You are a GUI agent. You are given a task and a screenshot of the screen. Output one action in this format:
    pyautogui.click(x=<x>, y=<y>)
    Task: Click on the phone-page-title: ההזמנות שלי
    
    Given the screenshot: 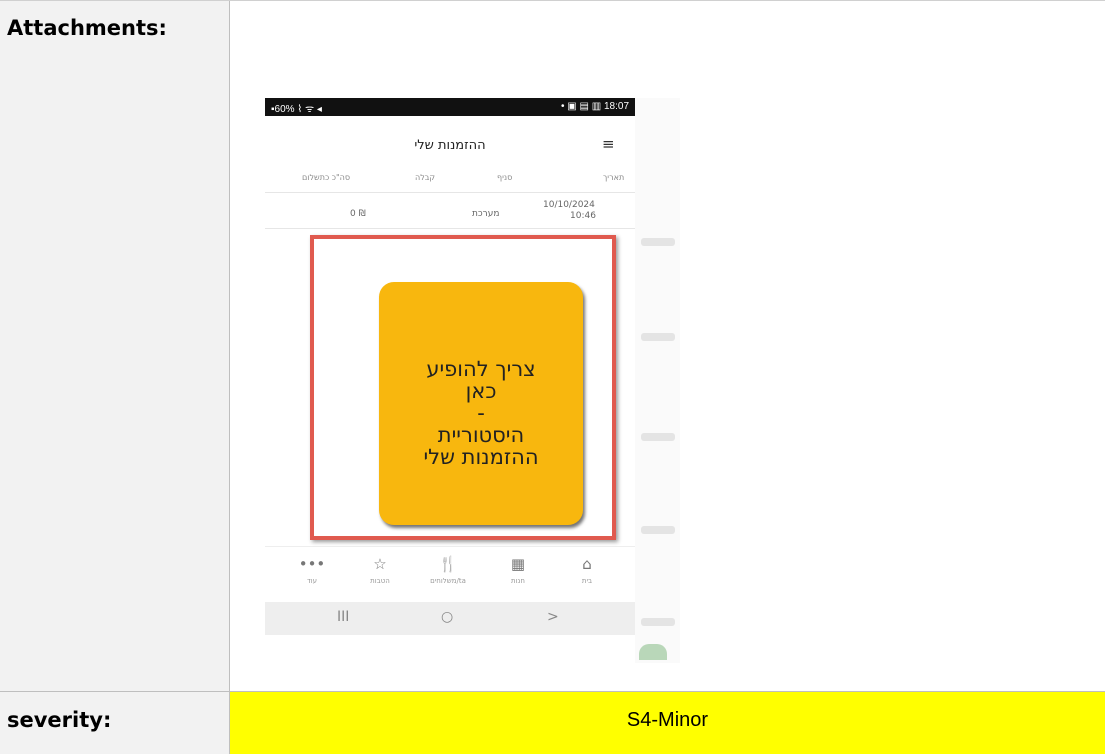 What is the action you would take?
    pyautogui.click(x=450, y=145)
    